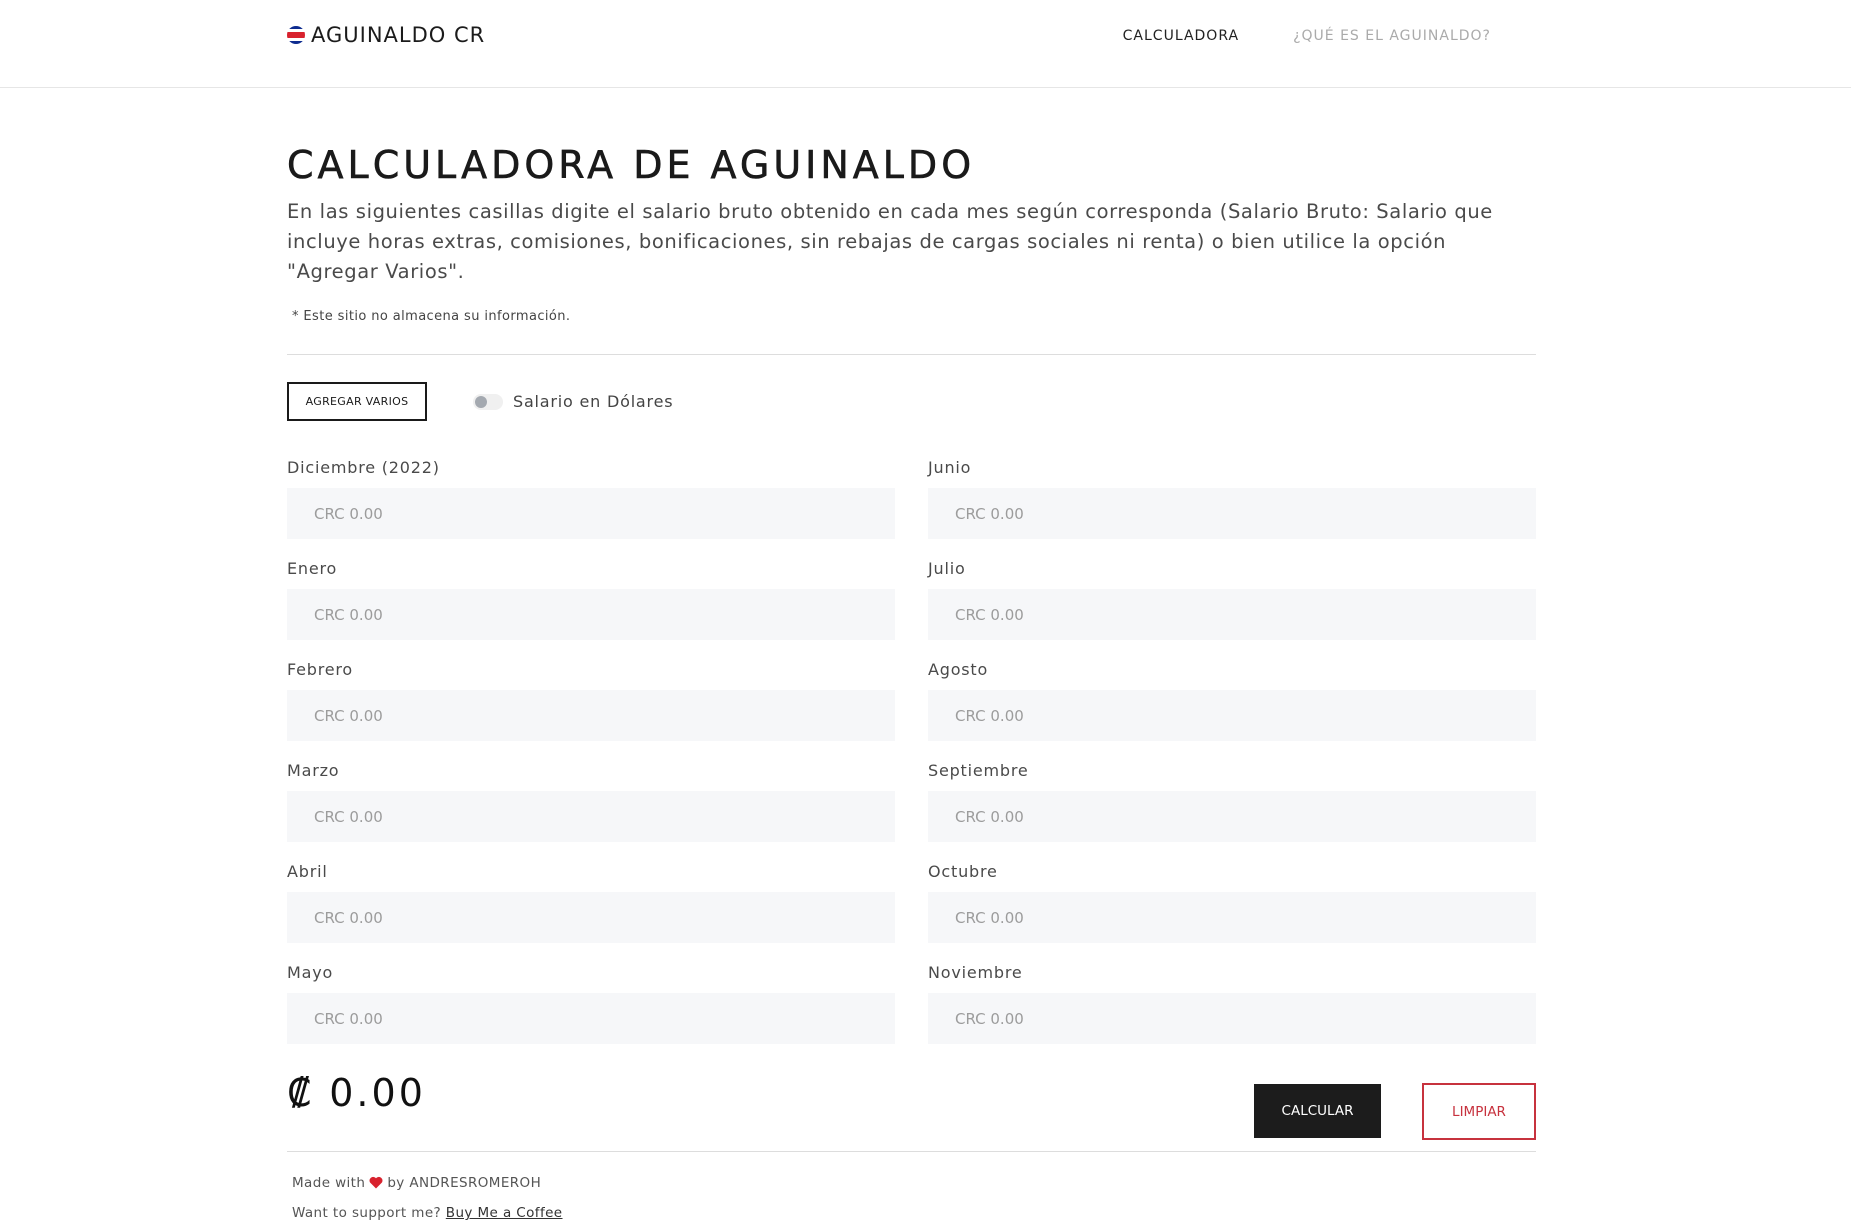  Describe the element at coordinates (1232, 917) in the screenshot. I see `salary-input-octubre` at that location.